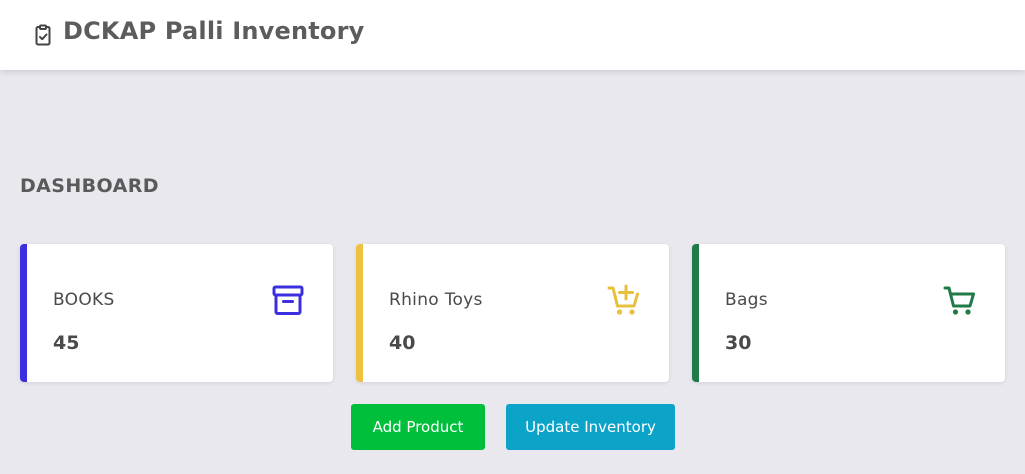 The height and width of the screenshot is (474, 1025). Describe the element at coordinates (214, 31) in the screenshot. I see `app-title: DCKAP Palli Inventory` at that location.